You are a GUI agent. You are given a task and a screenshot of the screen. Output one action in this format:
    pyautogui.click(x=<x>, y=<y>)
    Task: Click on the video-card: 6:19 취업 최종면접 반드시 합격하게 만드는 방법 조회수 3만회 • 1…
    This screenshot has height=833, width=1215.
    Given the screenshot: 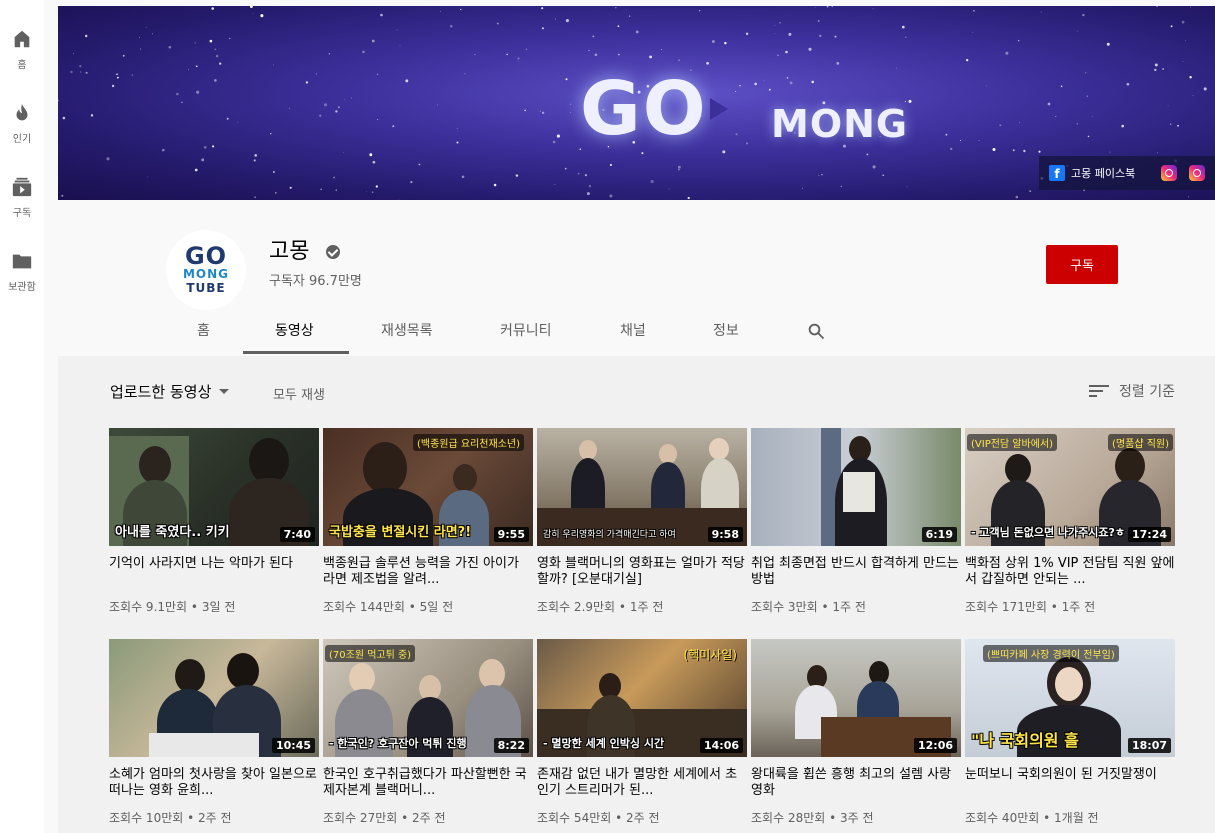 What is the action you would take?
    pyautogui.click(x=856, y=521)
    